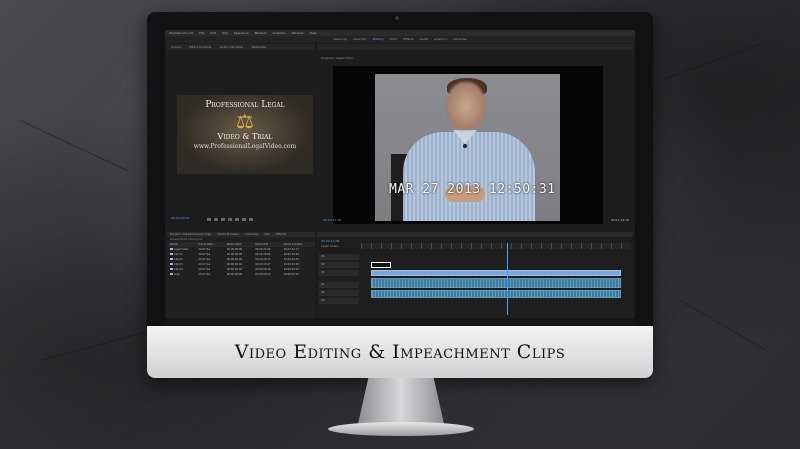 This screenshot has width=800, height=449. Describe the element at coordinates (465, 146) in the screenshot. I see `lapel-mic-icon` at that location.